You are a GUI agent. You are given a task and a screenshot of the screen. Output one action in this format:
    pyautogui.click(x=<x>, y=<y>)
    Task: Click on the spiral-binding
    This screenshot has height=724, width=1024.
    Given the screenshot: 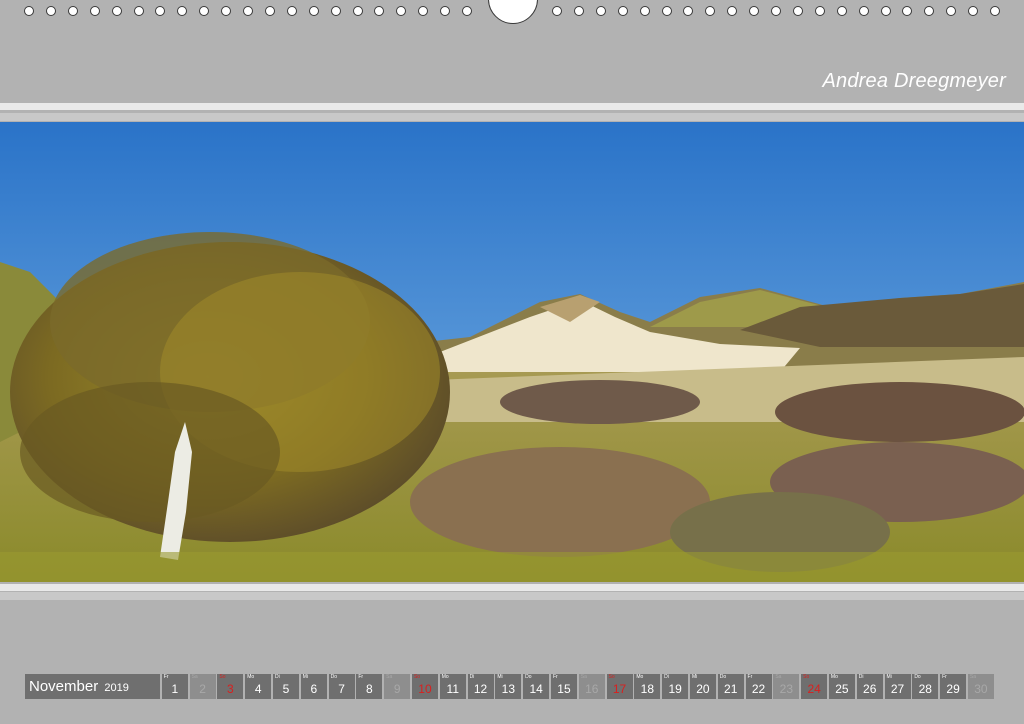 What is the action you would take?
    pyautogui.click(x=512, y=13)
    